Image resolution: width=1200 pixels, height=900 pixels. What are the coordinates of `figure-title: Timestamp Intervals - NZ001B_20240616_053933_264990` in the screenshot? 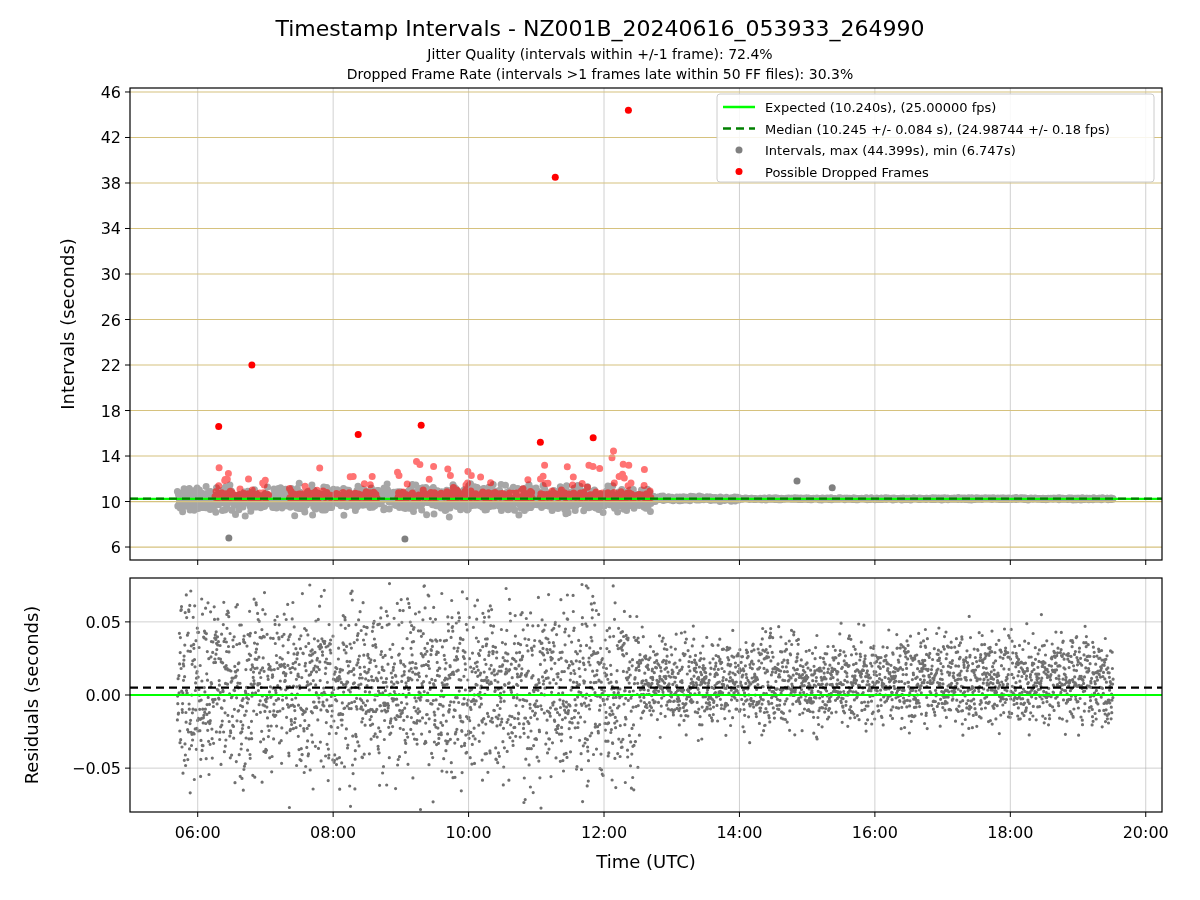 It's located at (600, 29).